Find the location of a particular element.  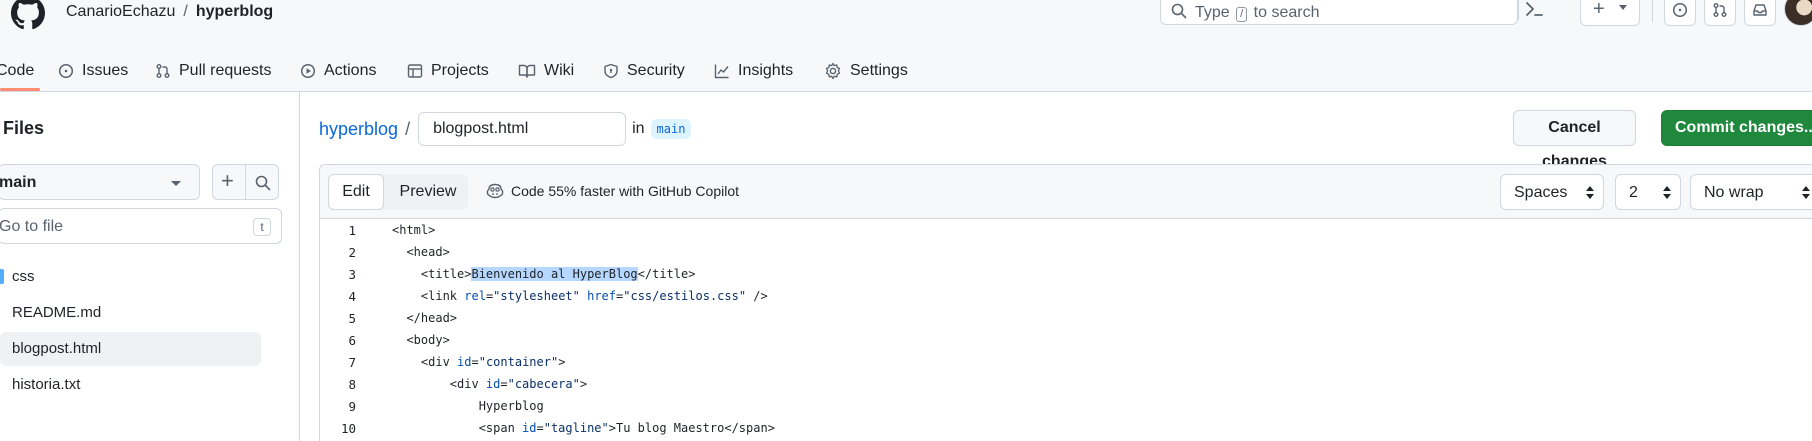

search-placeholder-prefix: Type is located at coordinates (1212, 12).